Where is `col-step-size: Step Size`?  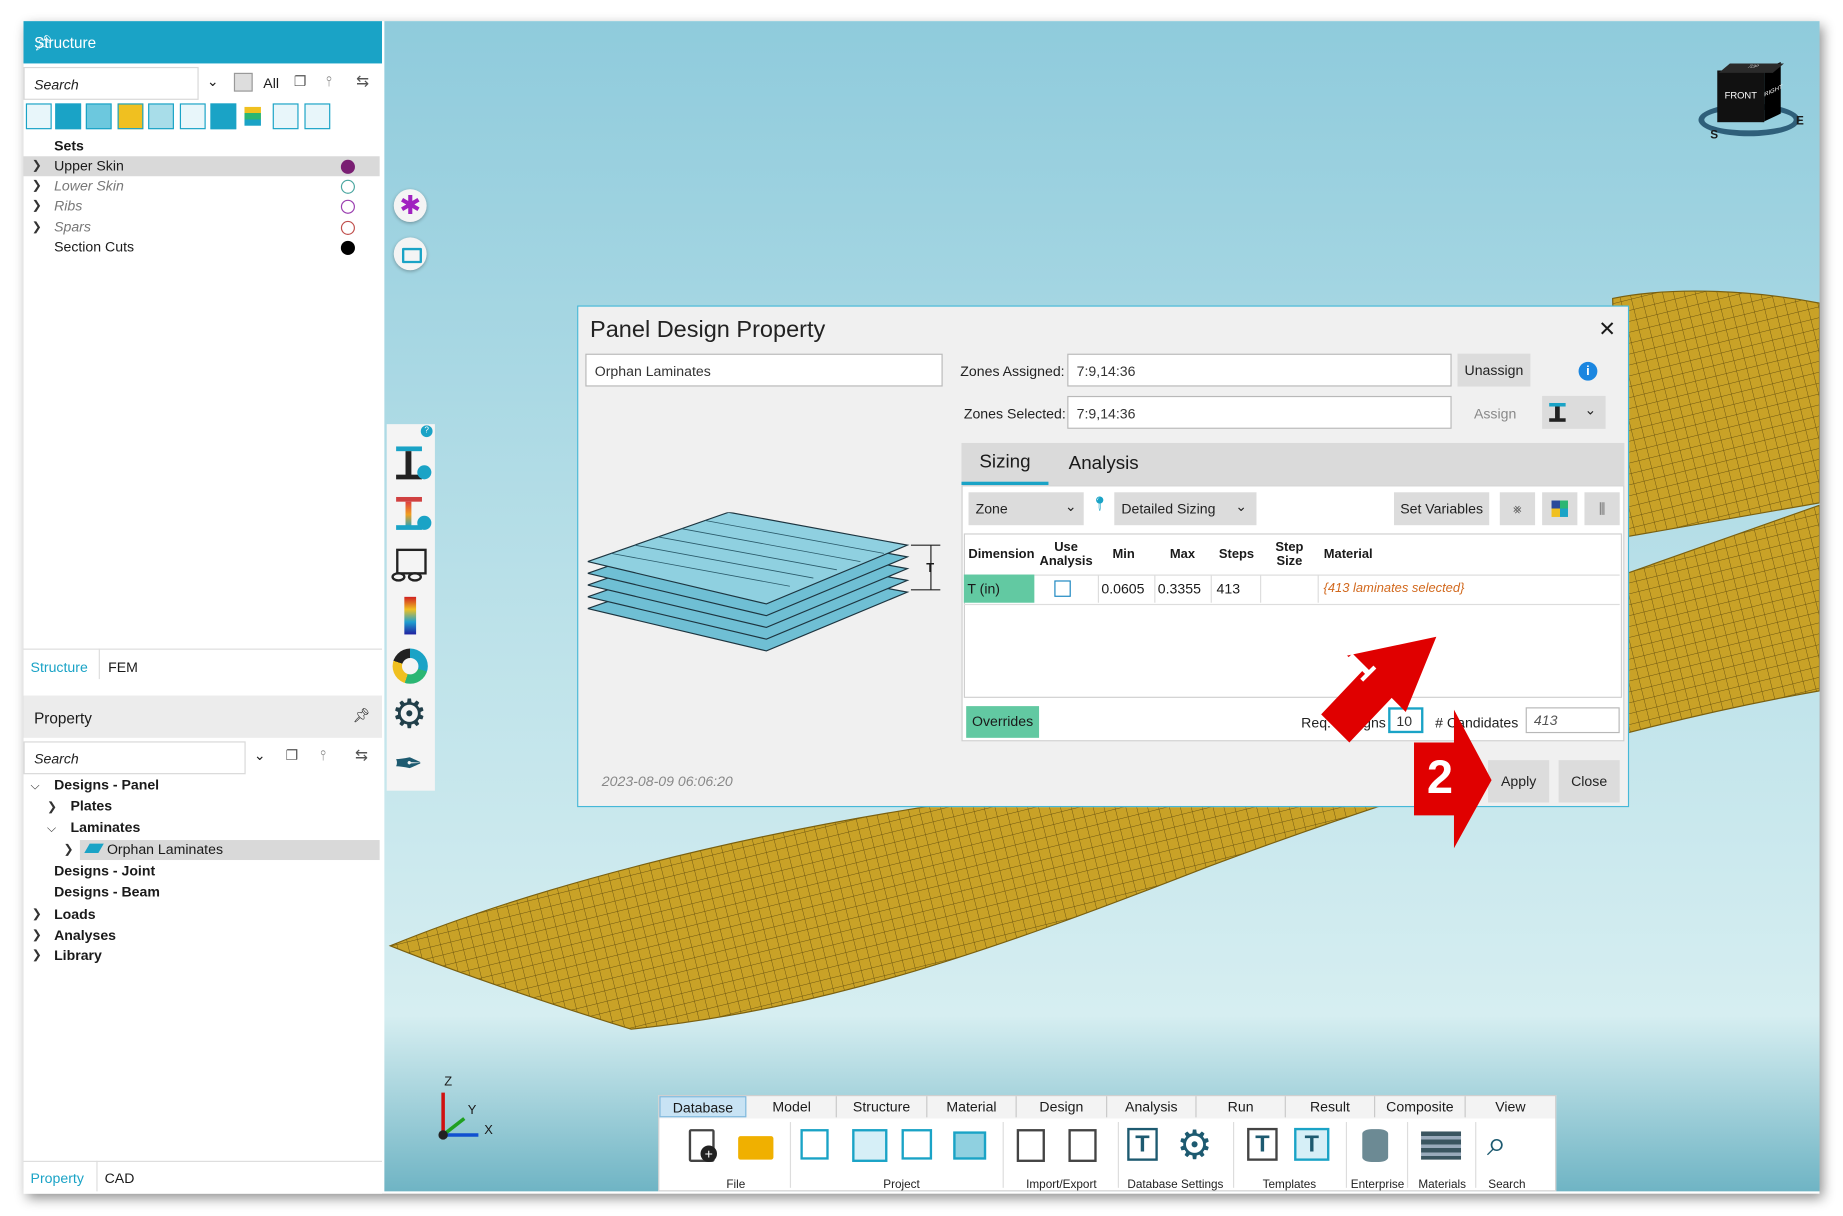 col-step-size: Step Size is located at coordinates (1289, 554).